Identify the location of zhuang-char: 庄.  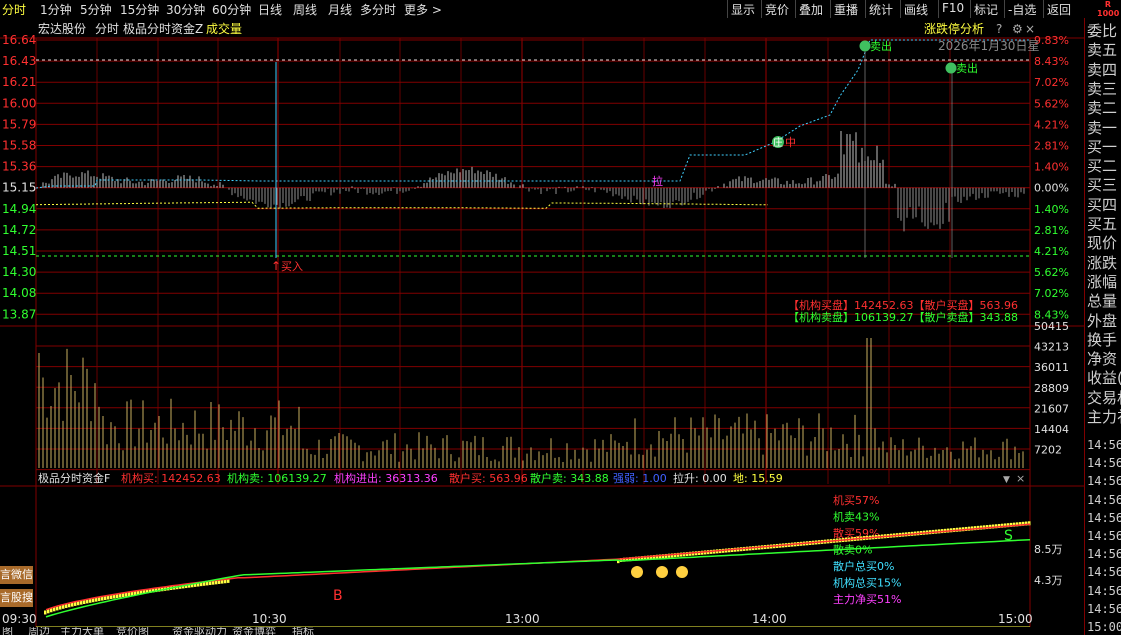
(778, 142).